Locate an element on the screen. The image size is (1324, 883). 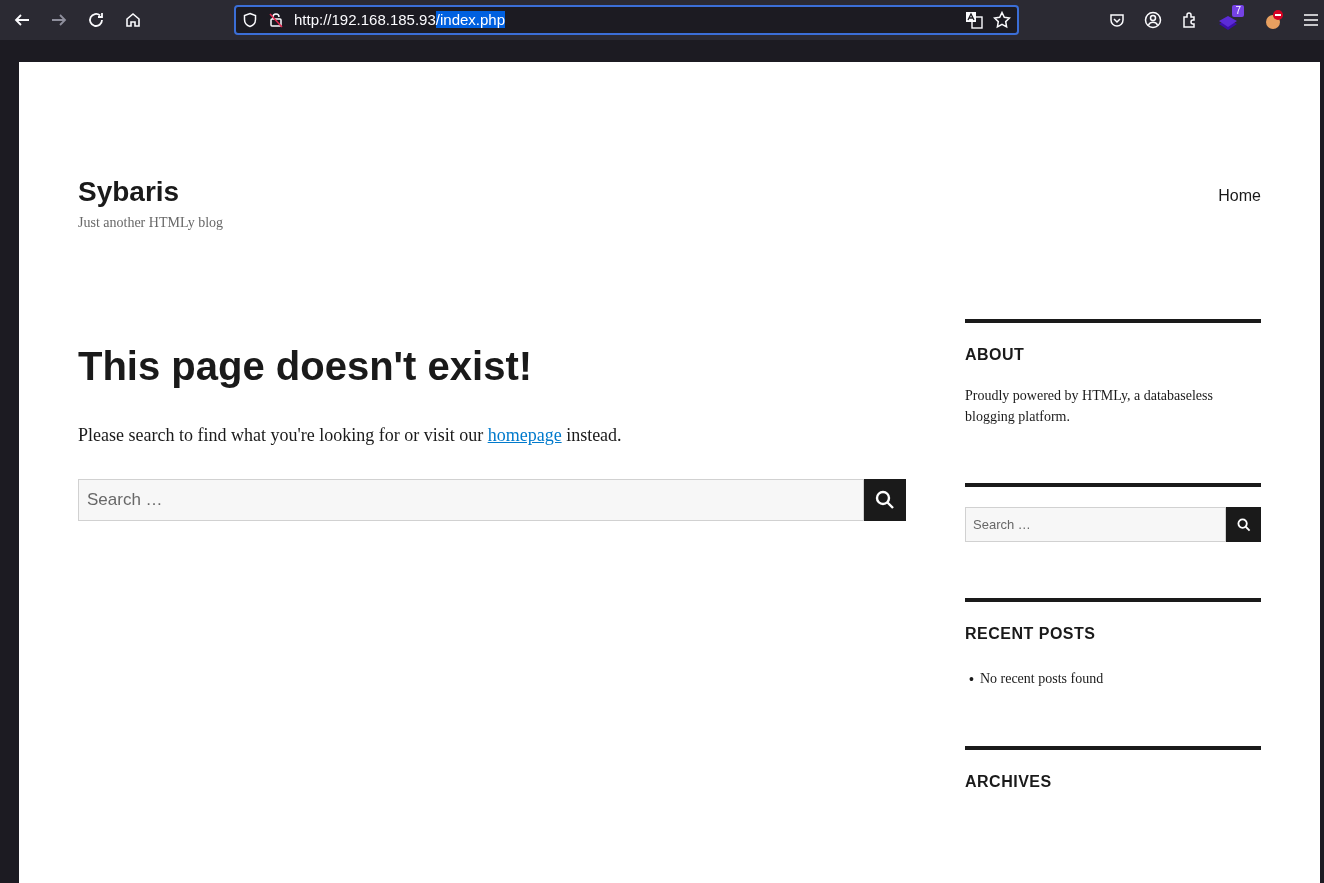
page-heading: This page doesn't exist! is located at coordinates (306, 366).